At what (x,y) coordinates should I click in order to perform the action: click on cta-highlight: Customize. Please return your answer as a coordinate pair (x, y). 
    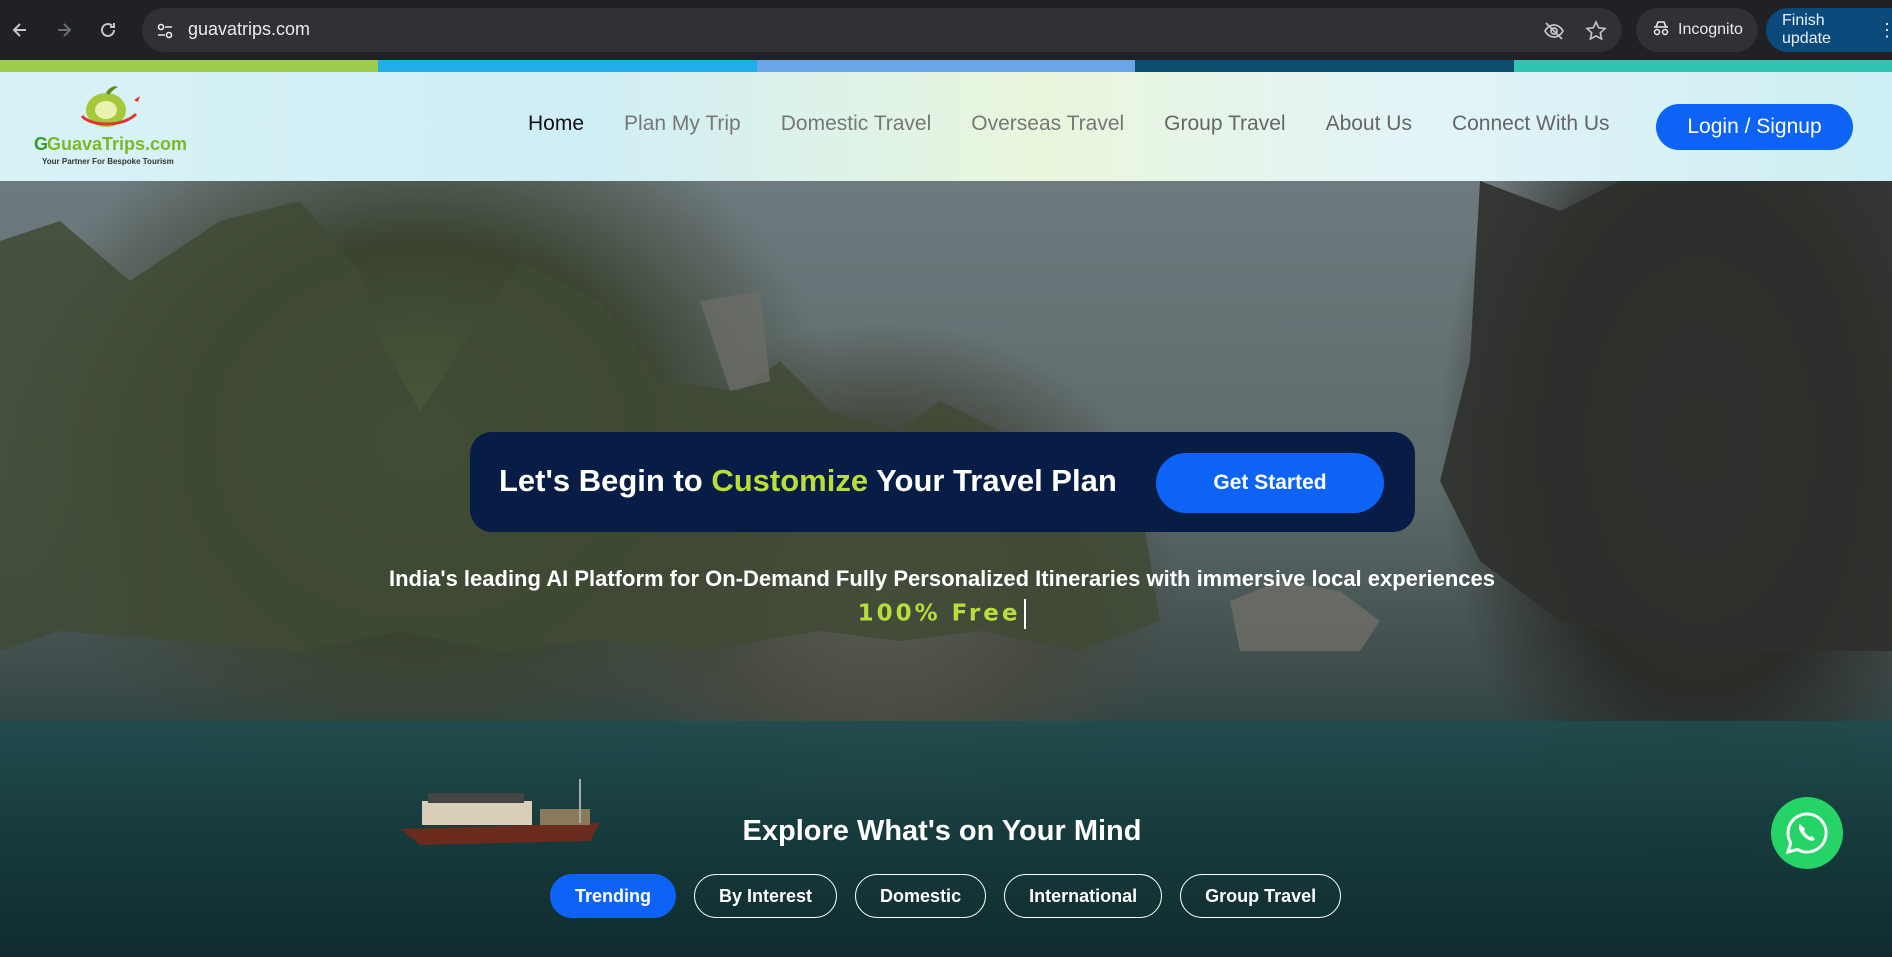
    Looking at the image, I should click on (790, 480).